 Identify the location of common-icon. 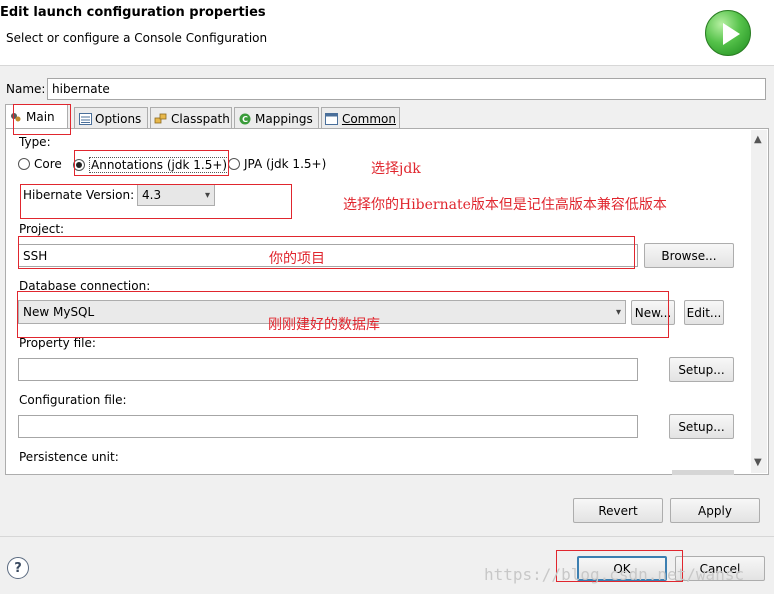
(332, 119).